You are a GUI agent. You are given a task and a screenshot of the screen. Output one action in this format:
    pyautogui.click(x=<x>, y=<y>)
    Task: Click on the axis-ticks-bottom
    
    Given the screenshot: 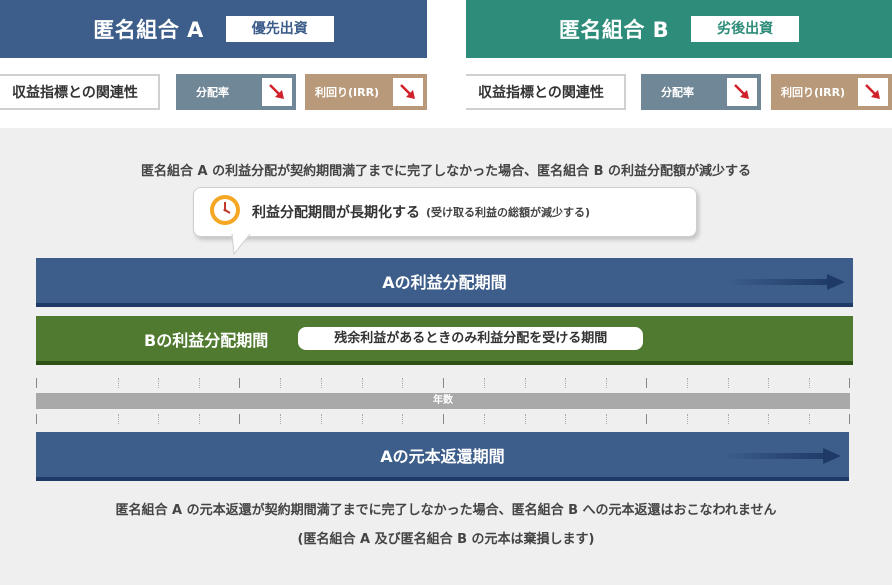 What is the action you would take?
    pyautogui.click(x=443, y=419)
    